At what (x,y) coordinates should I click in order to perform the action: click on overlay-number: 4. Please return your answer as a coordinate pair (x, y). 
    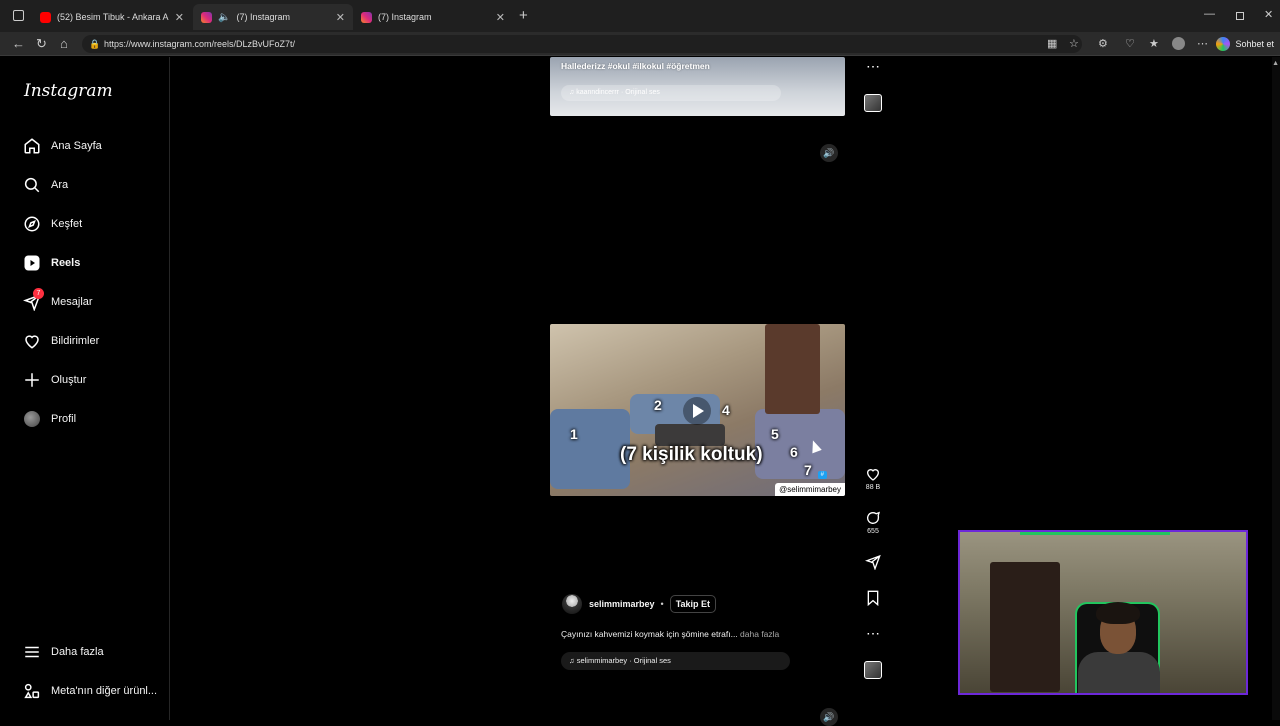
    Looking at the image, I should click on (726, 410).